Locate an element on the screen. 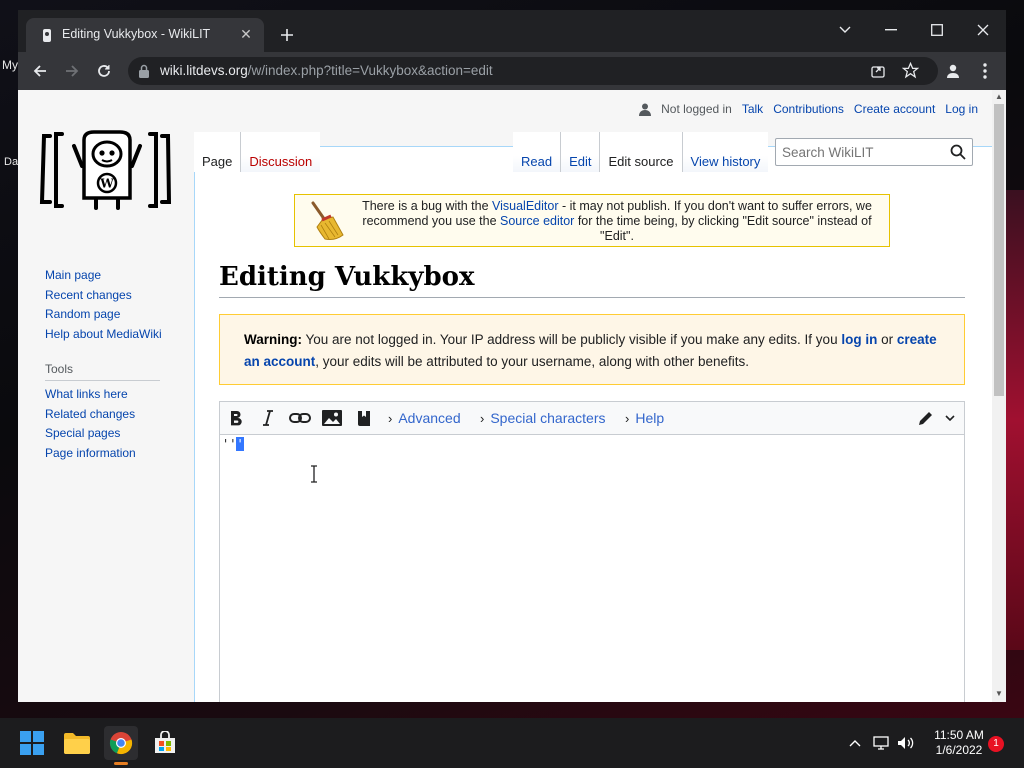  close-window-button is located at coordinates (983, 30).